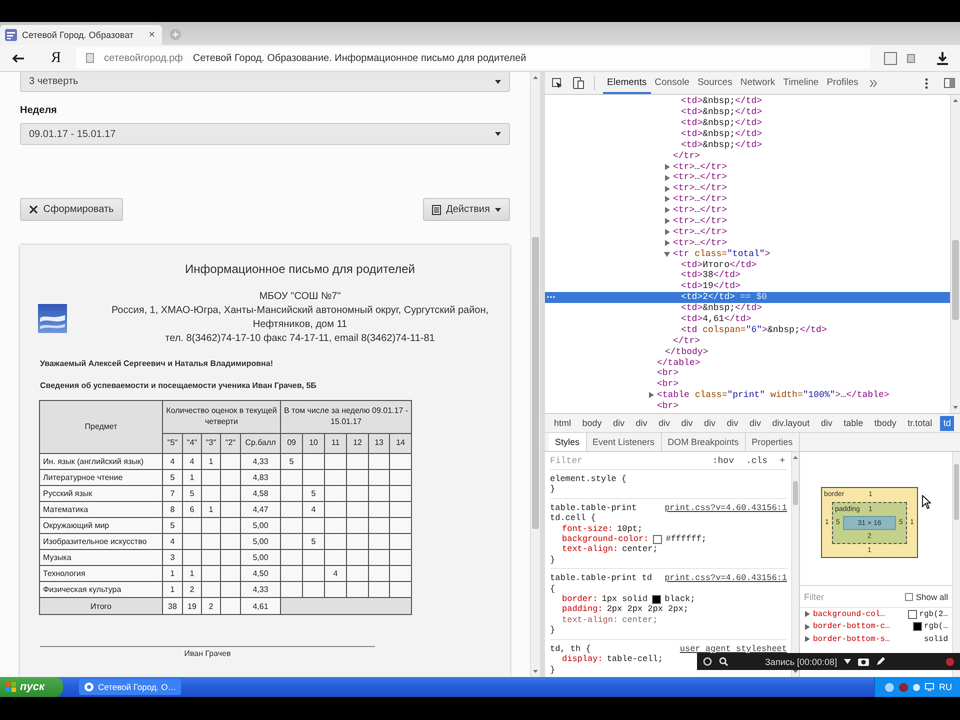 The width and height of the screenshot is (960, 720). Describe the element at coordinates (942, 58) in the screenshot. I see `download-icon` at that location.